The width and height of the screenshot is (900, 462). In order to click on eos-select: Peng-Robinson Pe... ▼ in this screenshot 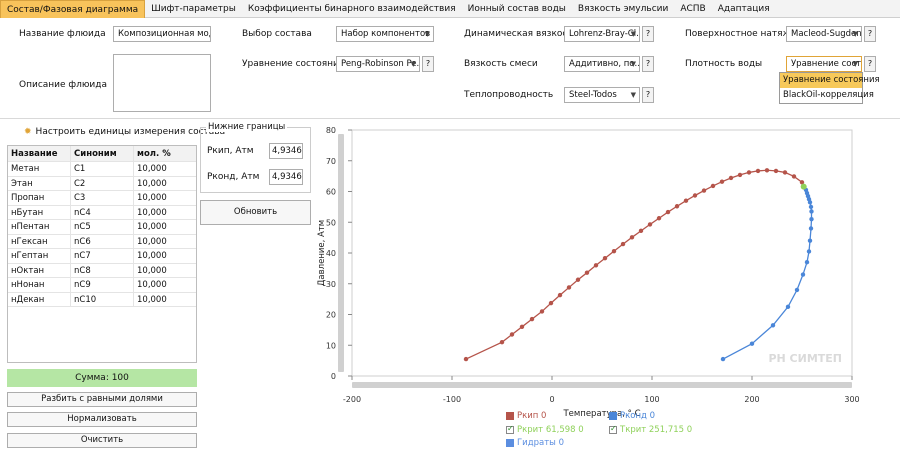, I will do `click(378, 64)`.